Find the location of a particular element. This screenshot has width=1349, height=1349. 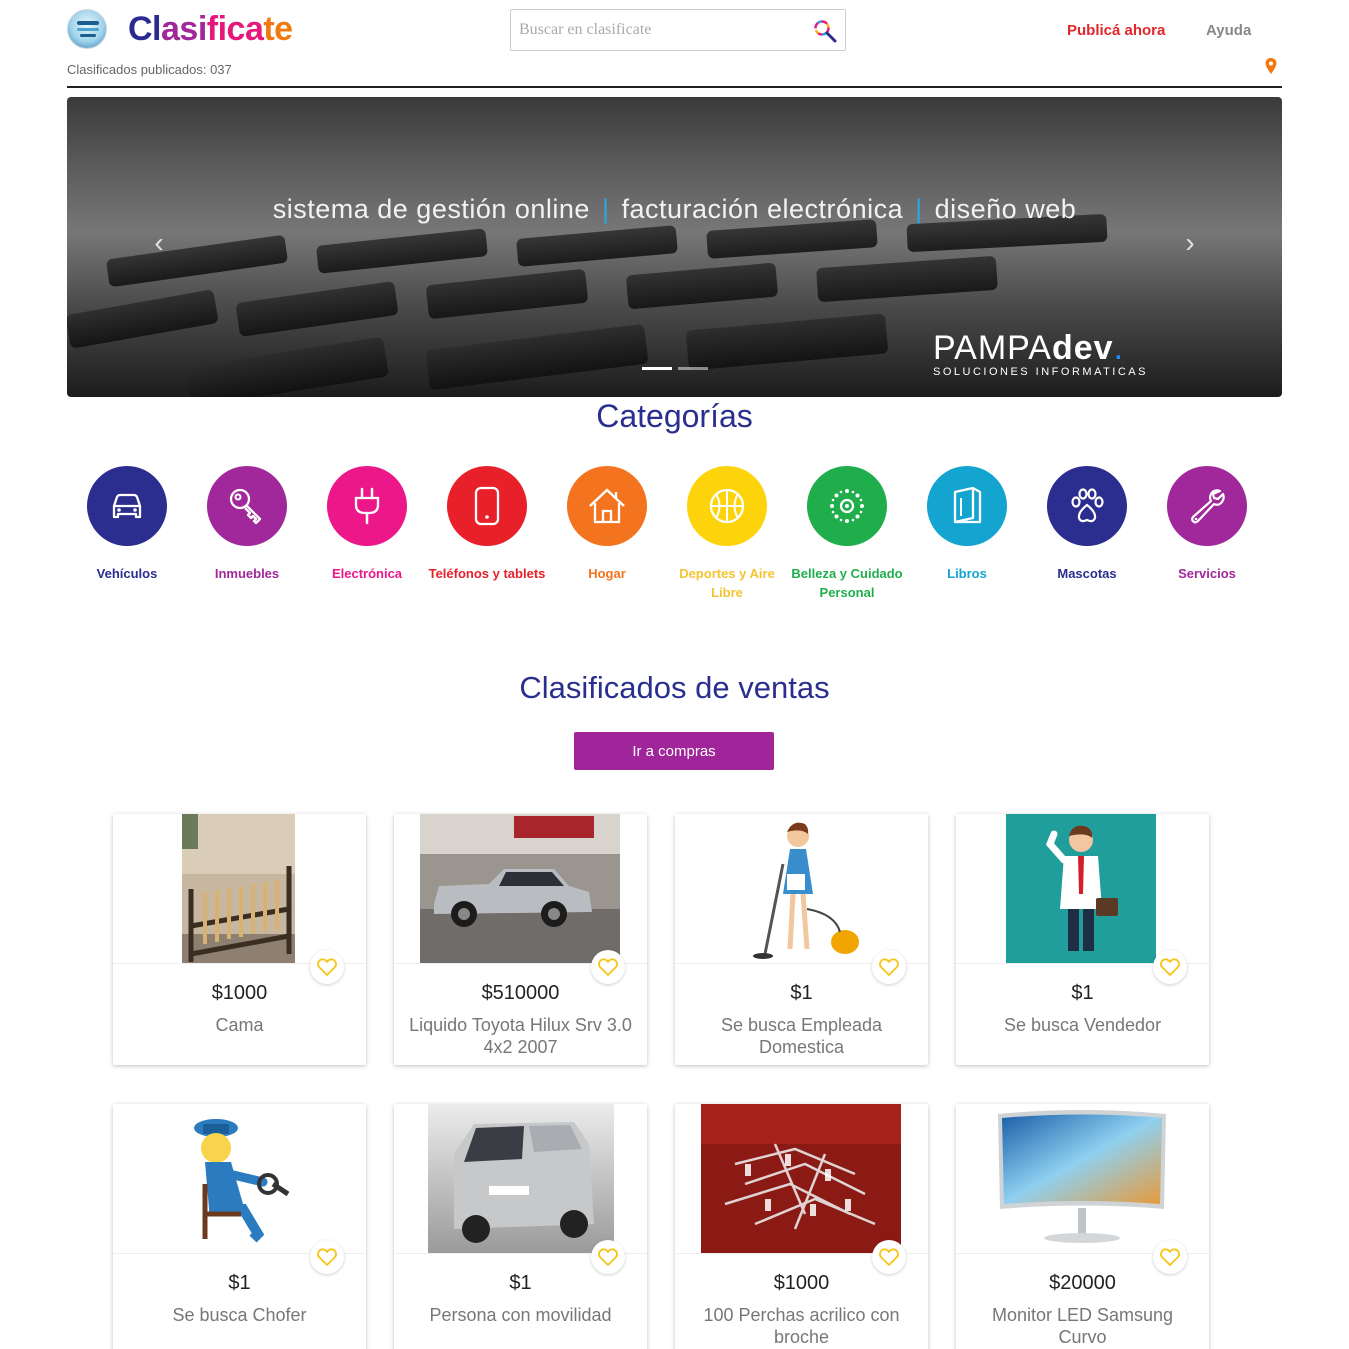

category-belleza: Belleza y Cuidado Personal is located at coordinates (847, 534).